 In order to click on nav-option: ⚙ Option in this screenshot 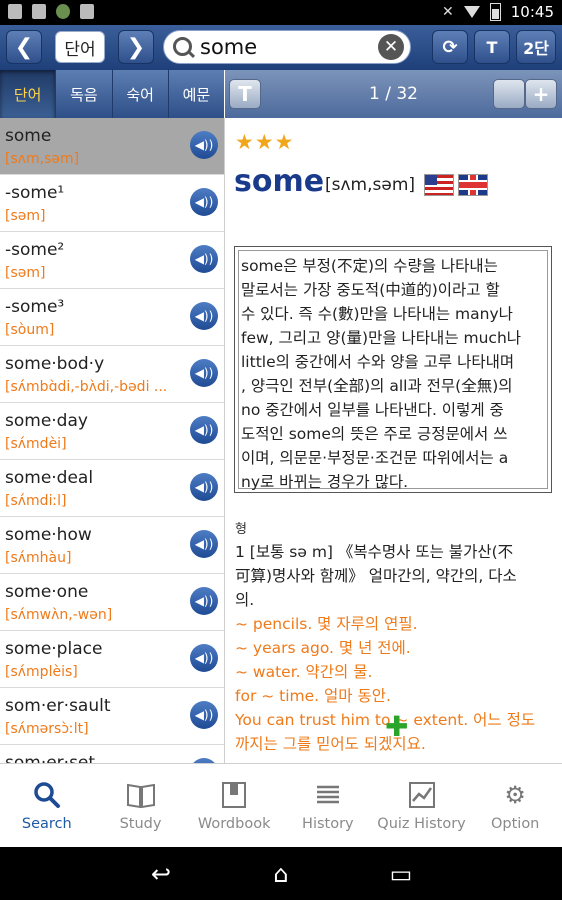, I will do `click(515, 806)`.